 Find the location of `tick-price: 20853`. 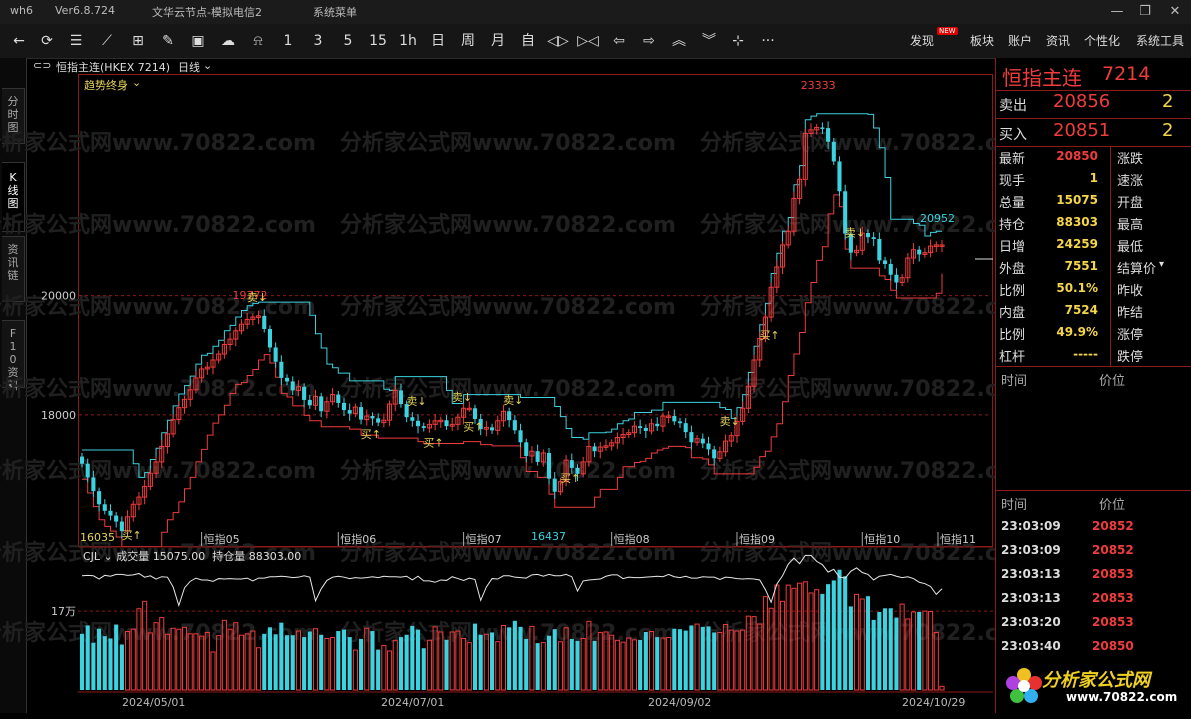

tick-price: 20853 is located at coordinates (1113, 574).